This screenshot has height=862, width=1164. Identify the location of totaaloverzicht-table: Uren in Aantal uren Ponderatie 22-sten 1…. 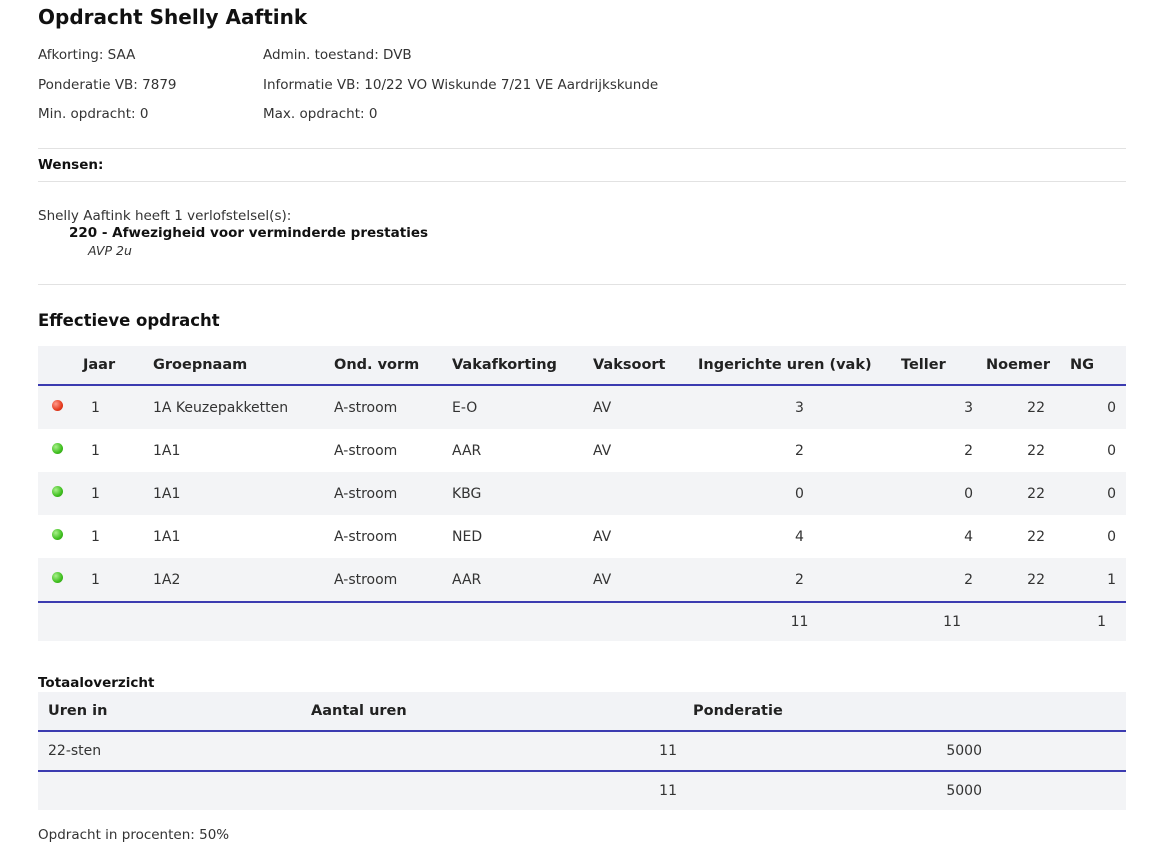
(582, 751).